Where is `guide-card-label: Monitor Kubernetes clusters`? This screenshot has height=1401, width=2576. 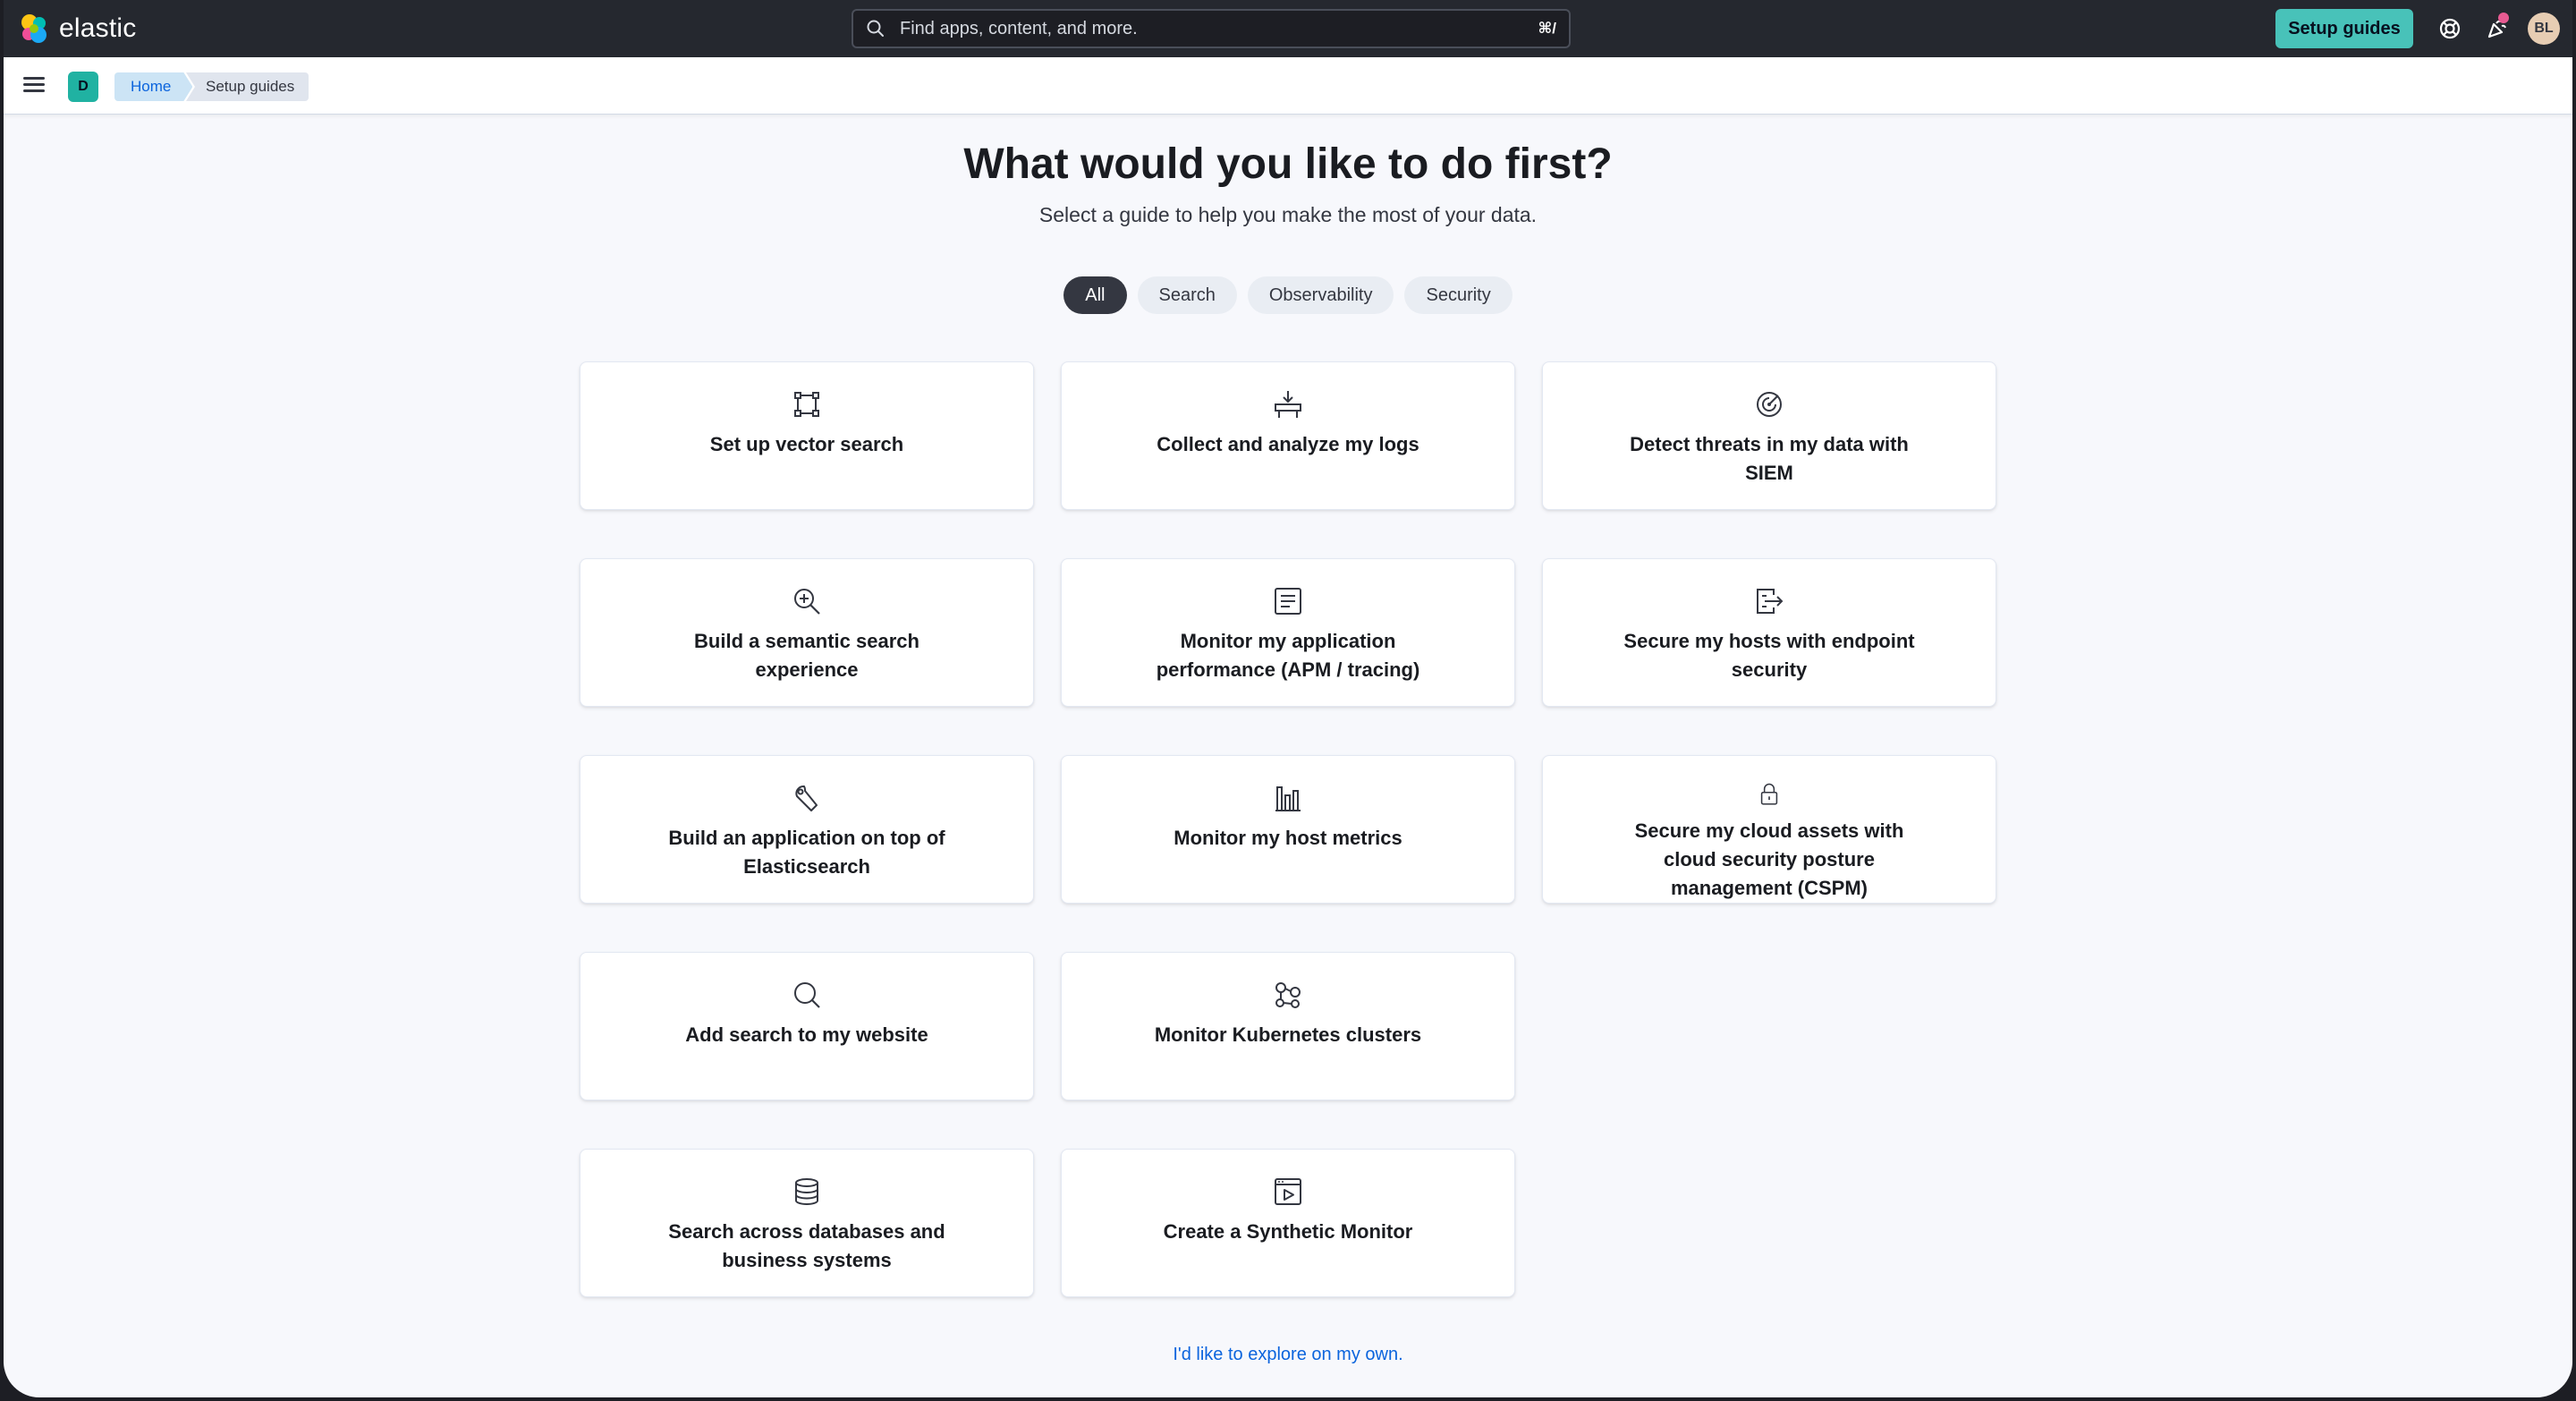 guide-card-label: Monitor Kubernetes clusters is located at coordinates (1288, 1034).